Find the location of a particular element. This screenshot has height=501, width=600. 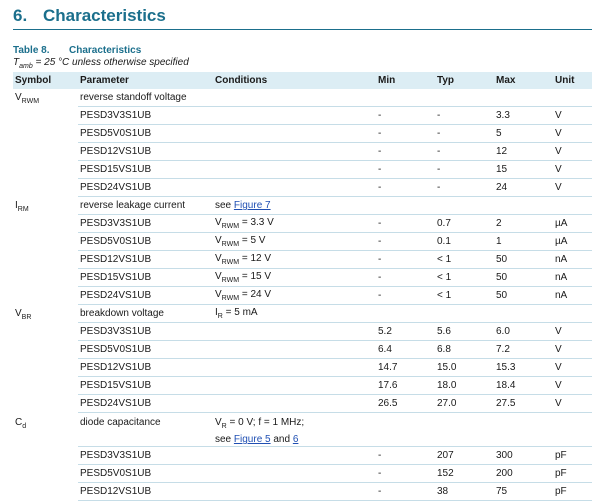

table-row: VBR breakdown voltage IR = 5 mA is located at coordinates (302, 313).